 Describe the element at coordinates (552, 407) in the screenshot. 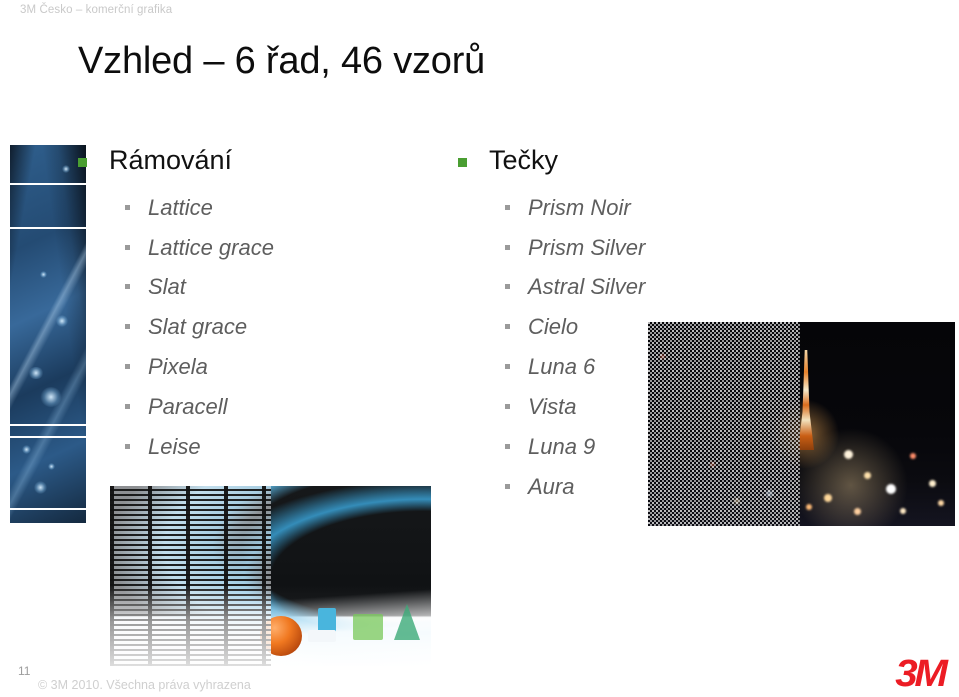

I see `list-item-label: Vista` at that location.